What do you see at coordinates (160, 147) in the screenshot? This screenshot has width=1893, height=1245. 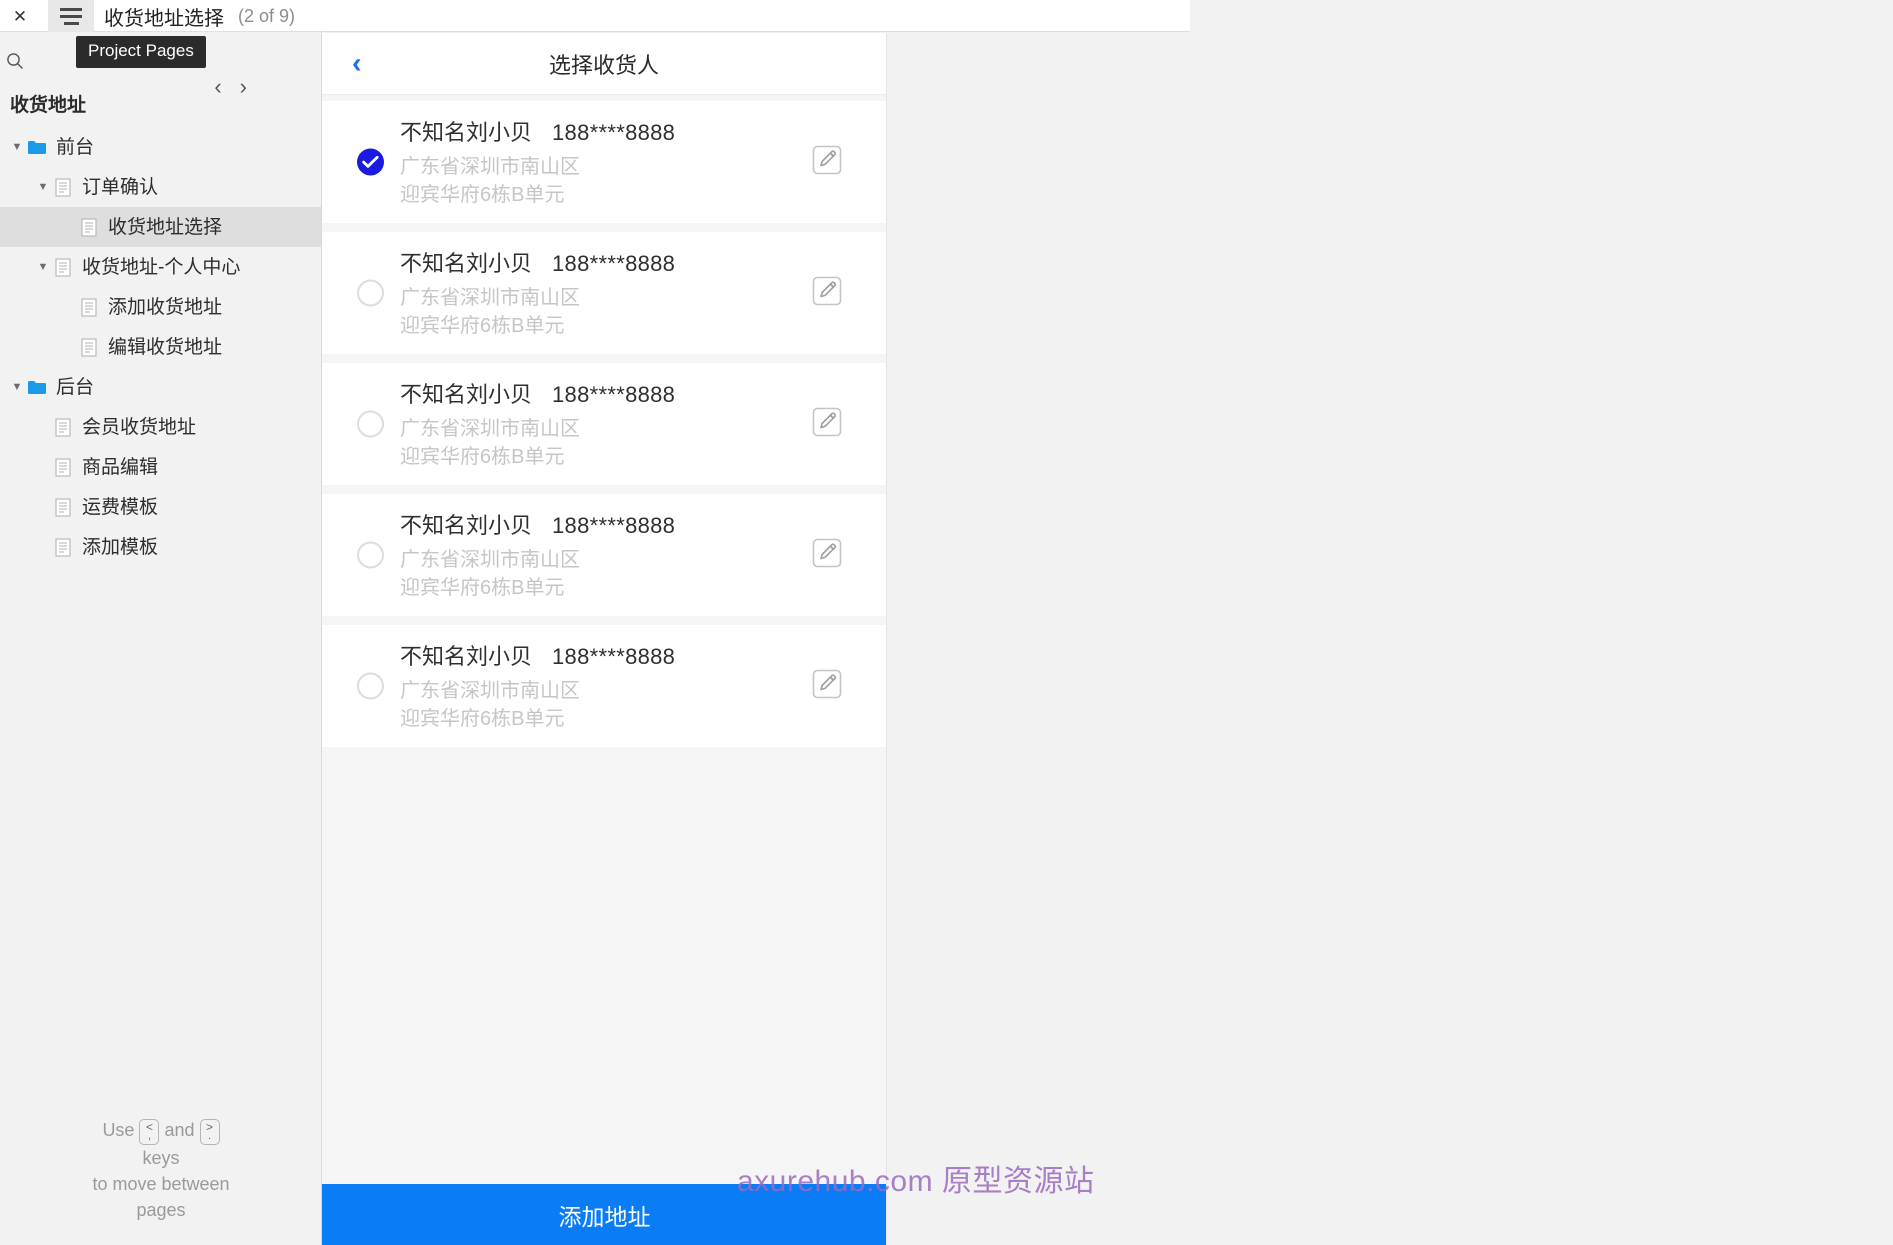 I see `sidebar-item-0: ▼ 前台` at bounding box center [160, 147].